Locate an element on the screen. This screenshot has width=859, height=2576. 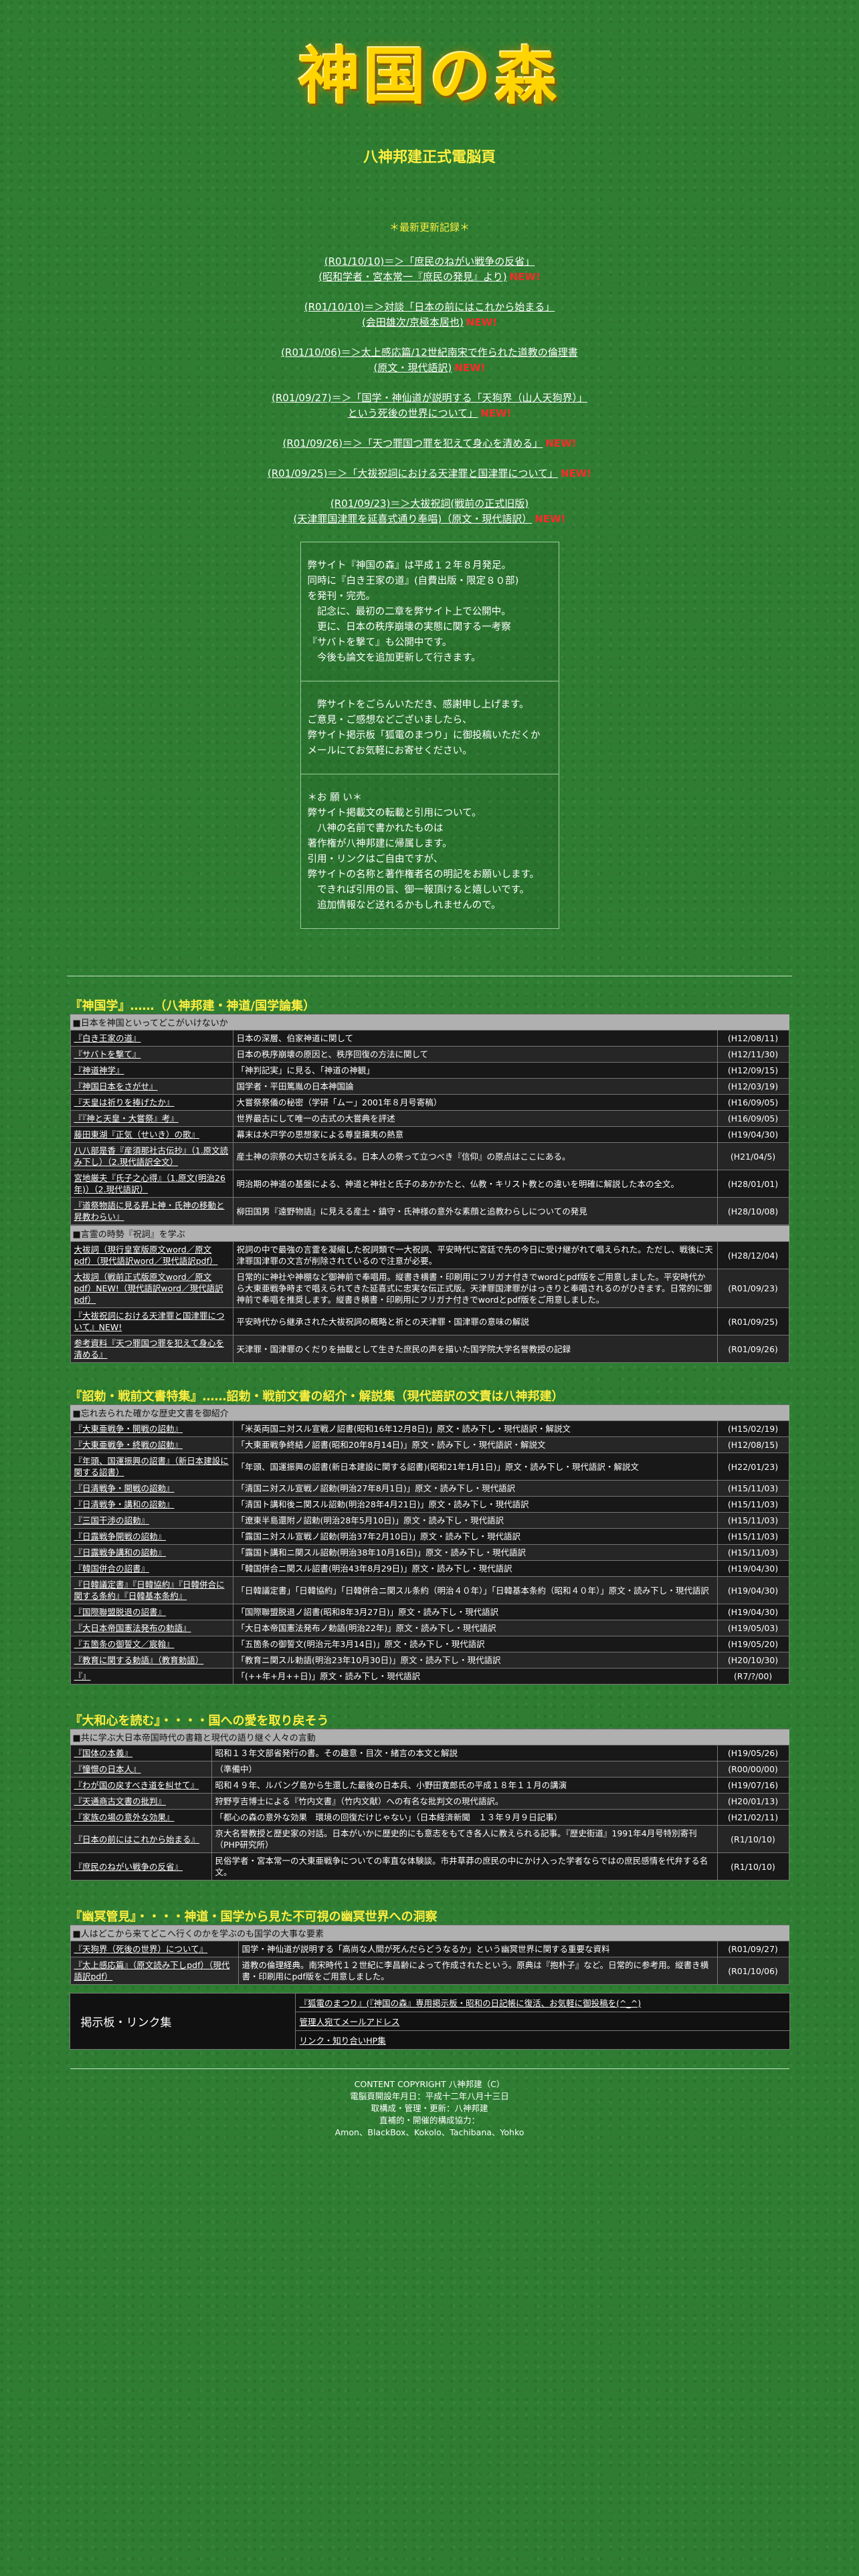
row-link: 宮地厳夫『氏子之心得』（1.原文(明治26年)）（2.現代語訳） is located at coordinates (149, 1184).